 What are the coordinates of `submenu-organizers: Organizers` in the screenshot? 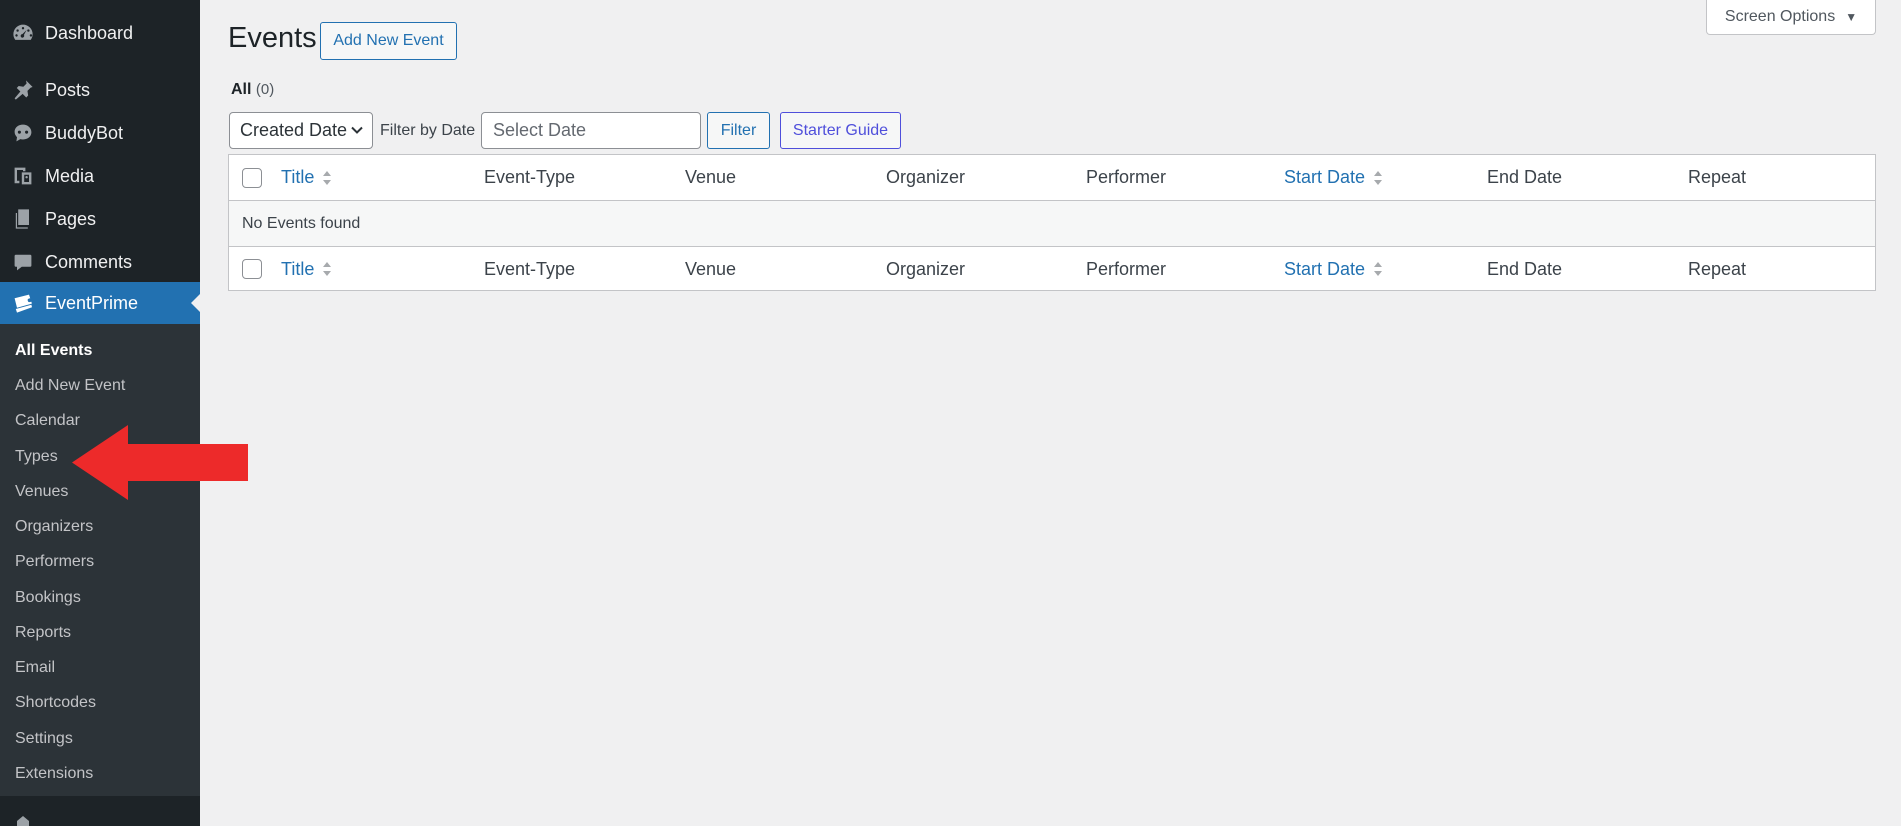 It's located at (54, 527).